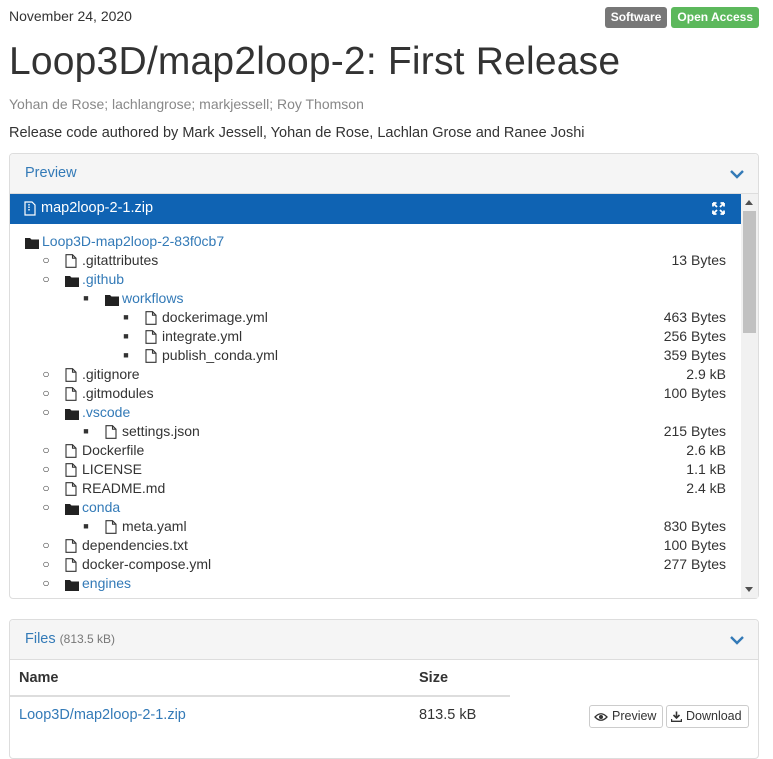 The image size is (773, 759). I want to click on tree-file-row: ○ Dockerfile 2.6 kB, so click(375, 450).